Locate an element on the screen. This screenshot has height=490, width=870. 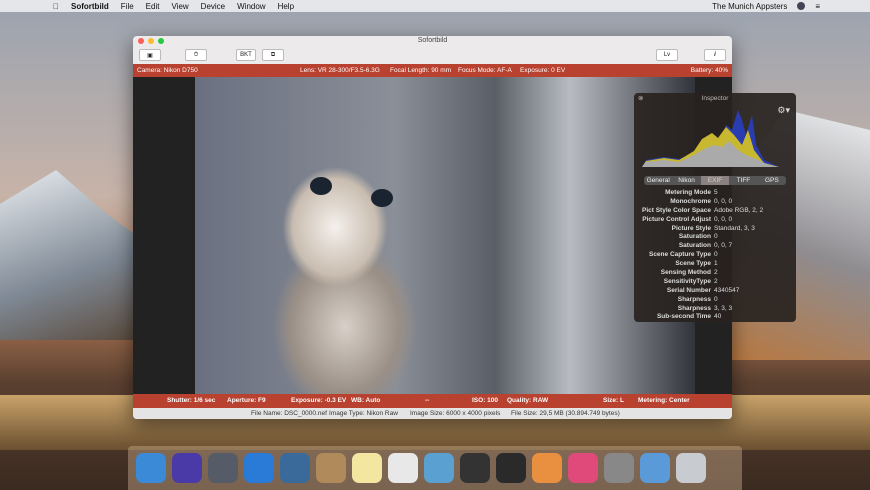
dock-photo-booth-icon is located at coordinates (475, 468).